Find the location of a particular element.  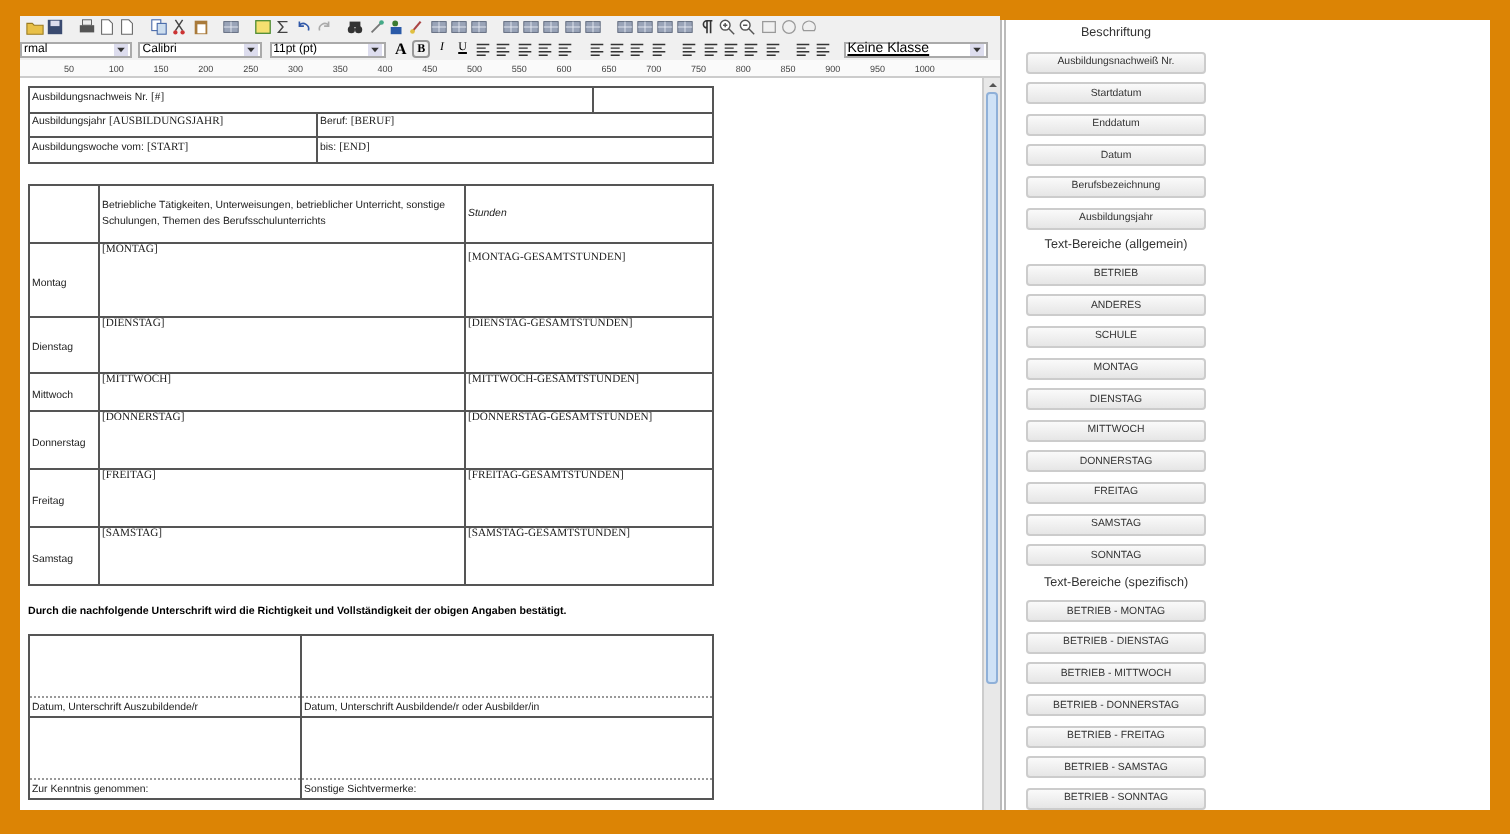

scrollbar is located at coordinates (991, 444).